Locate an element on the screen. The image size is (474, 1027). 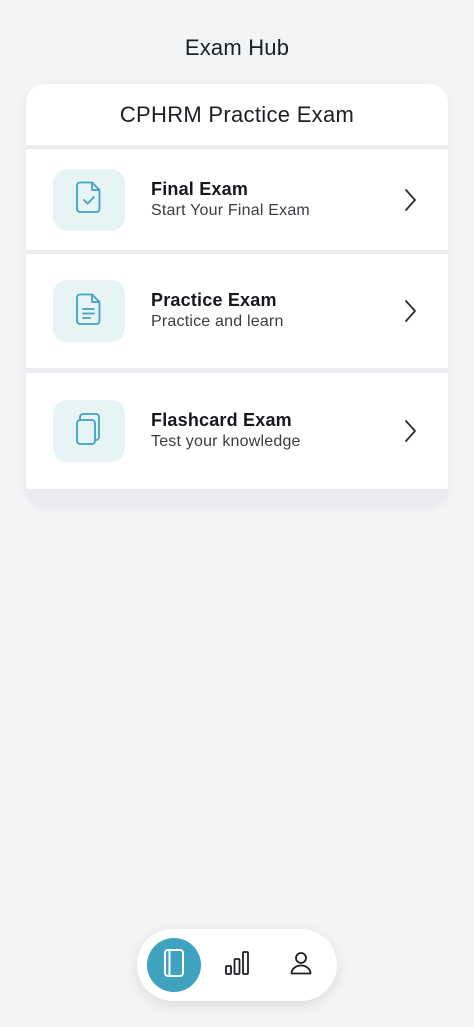
page-title: Exam Hub is located at coordinates (237, 47).